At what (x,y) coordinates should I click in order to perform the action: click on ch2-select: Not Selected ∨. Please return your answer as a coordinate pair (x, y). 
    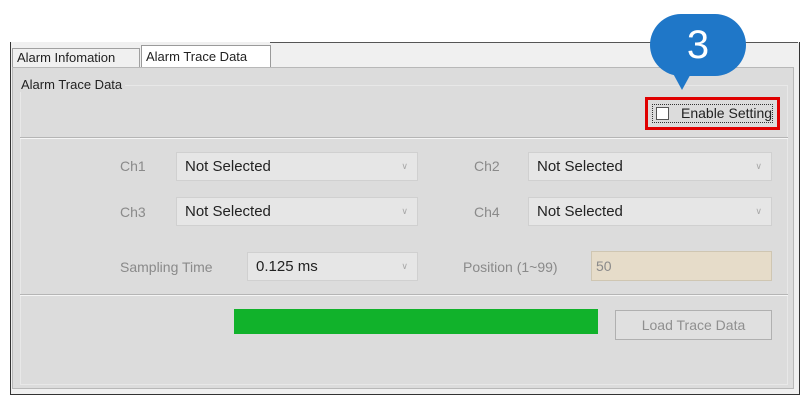
    Looking at the image, I should click on (650, 166).